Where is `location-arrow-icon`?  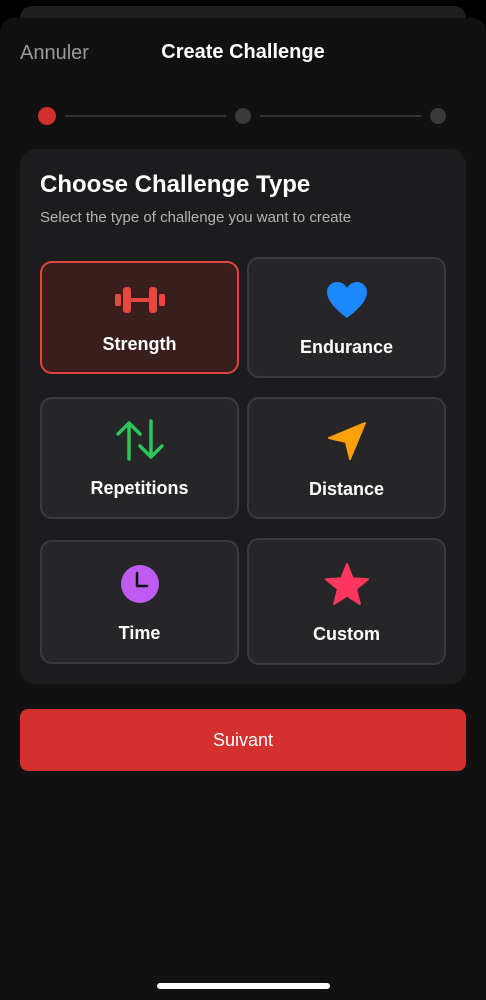 location-arrow-icon is located at coordinates (346, 441).